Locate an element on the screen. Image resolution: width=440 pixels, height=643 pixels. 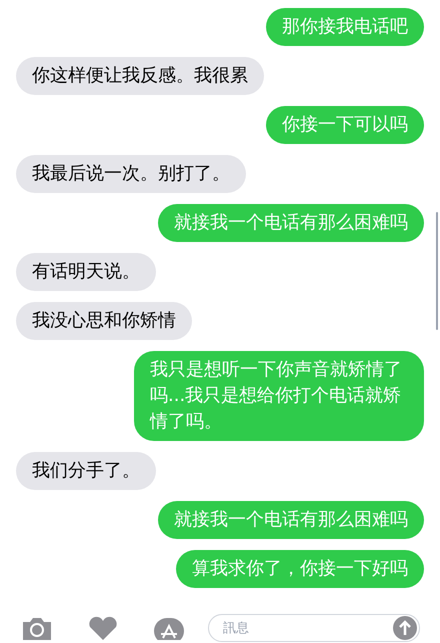
app-store-icon is located at coordinates (169, 628).